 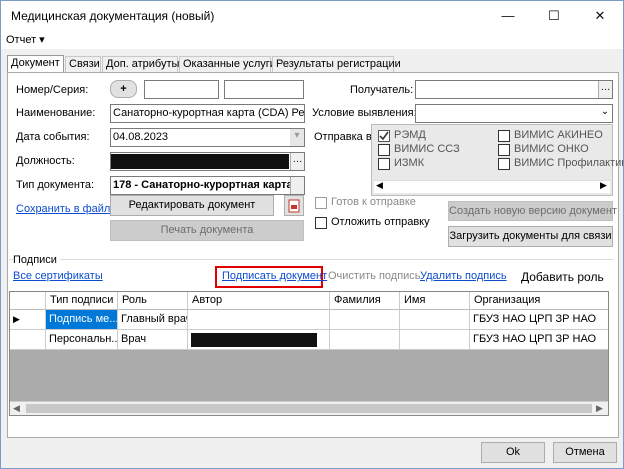 I want to click on column-header: Тип подписи, so click(x=82, y=301).